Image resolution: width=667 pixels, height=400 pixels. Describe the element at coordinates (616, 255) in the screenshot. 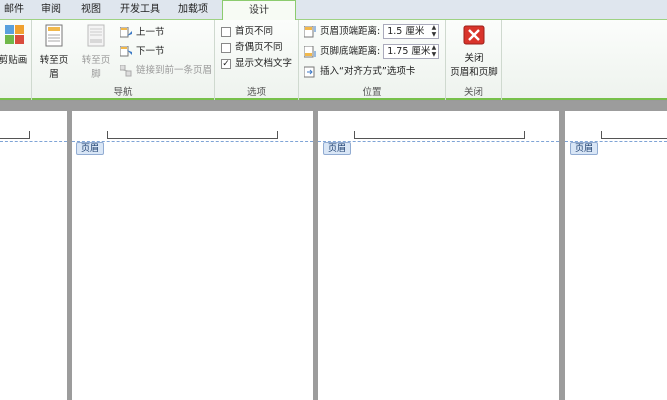

I see `page: 页眉` at that location.